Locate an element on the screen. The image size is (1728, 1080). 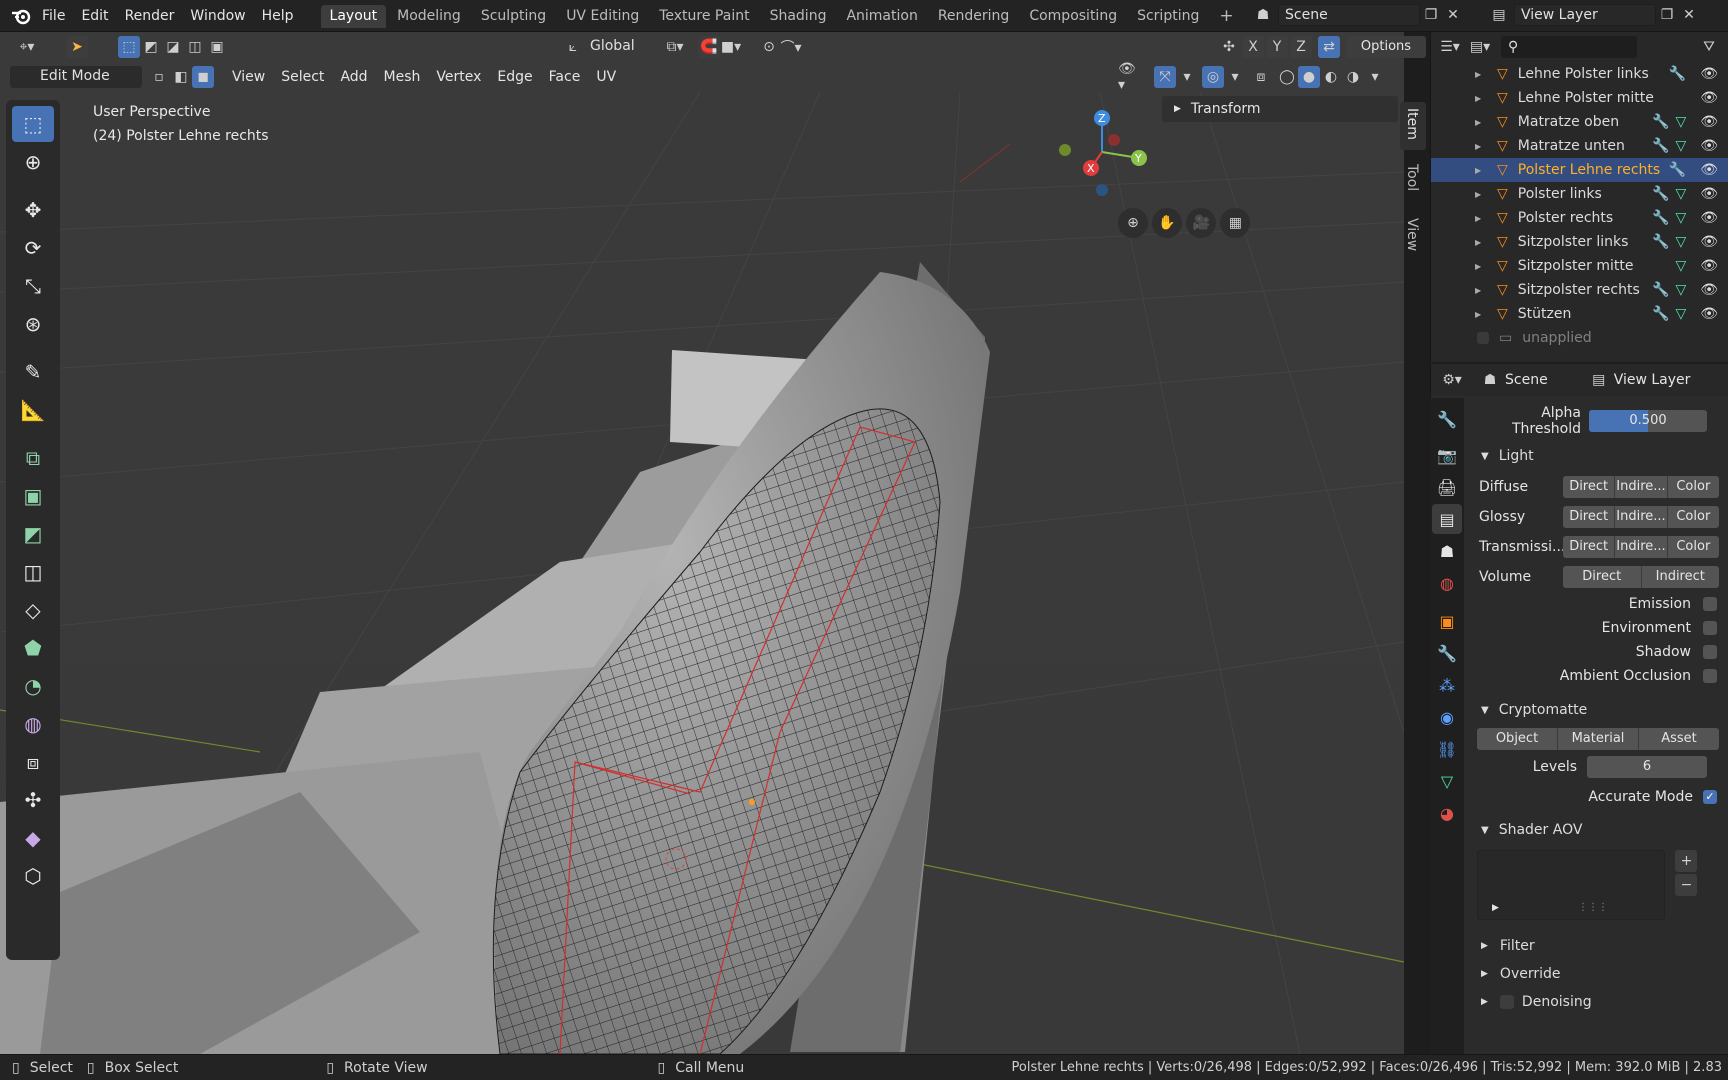
menu-mesh: Mesh is located at coordinates (402, 77).